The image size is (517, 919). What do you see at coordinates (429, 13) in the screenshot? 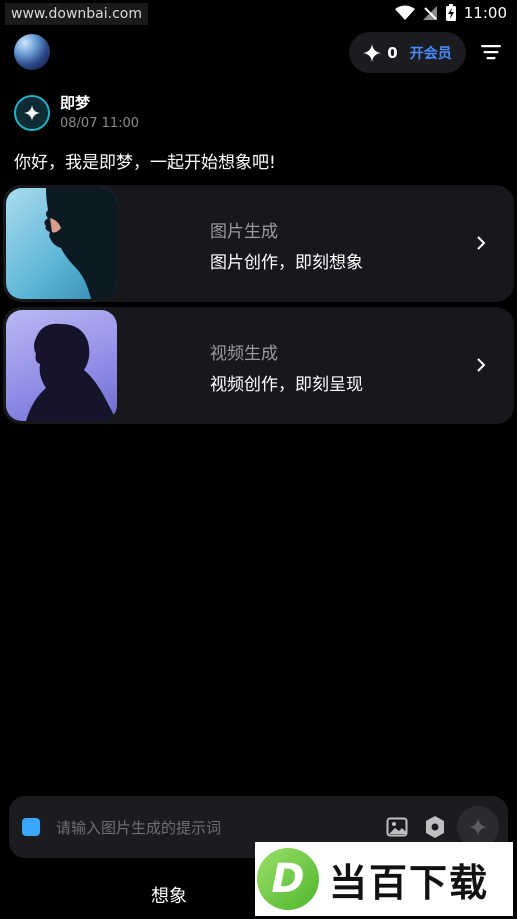
I see `signal-off-icon` at bounding box center [429, 13].